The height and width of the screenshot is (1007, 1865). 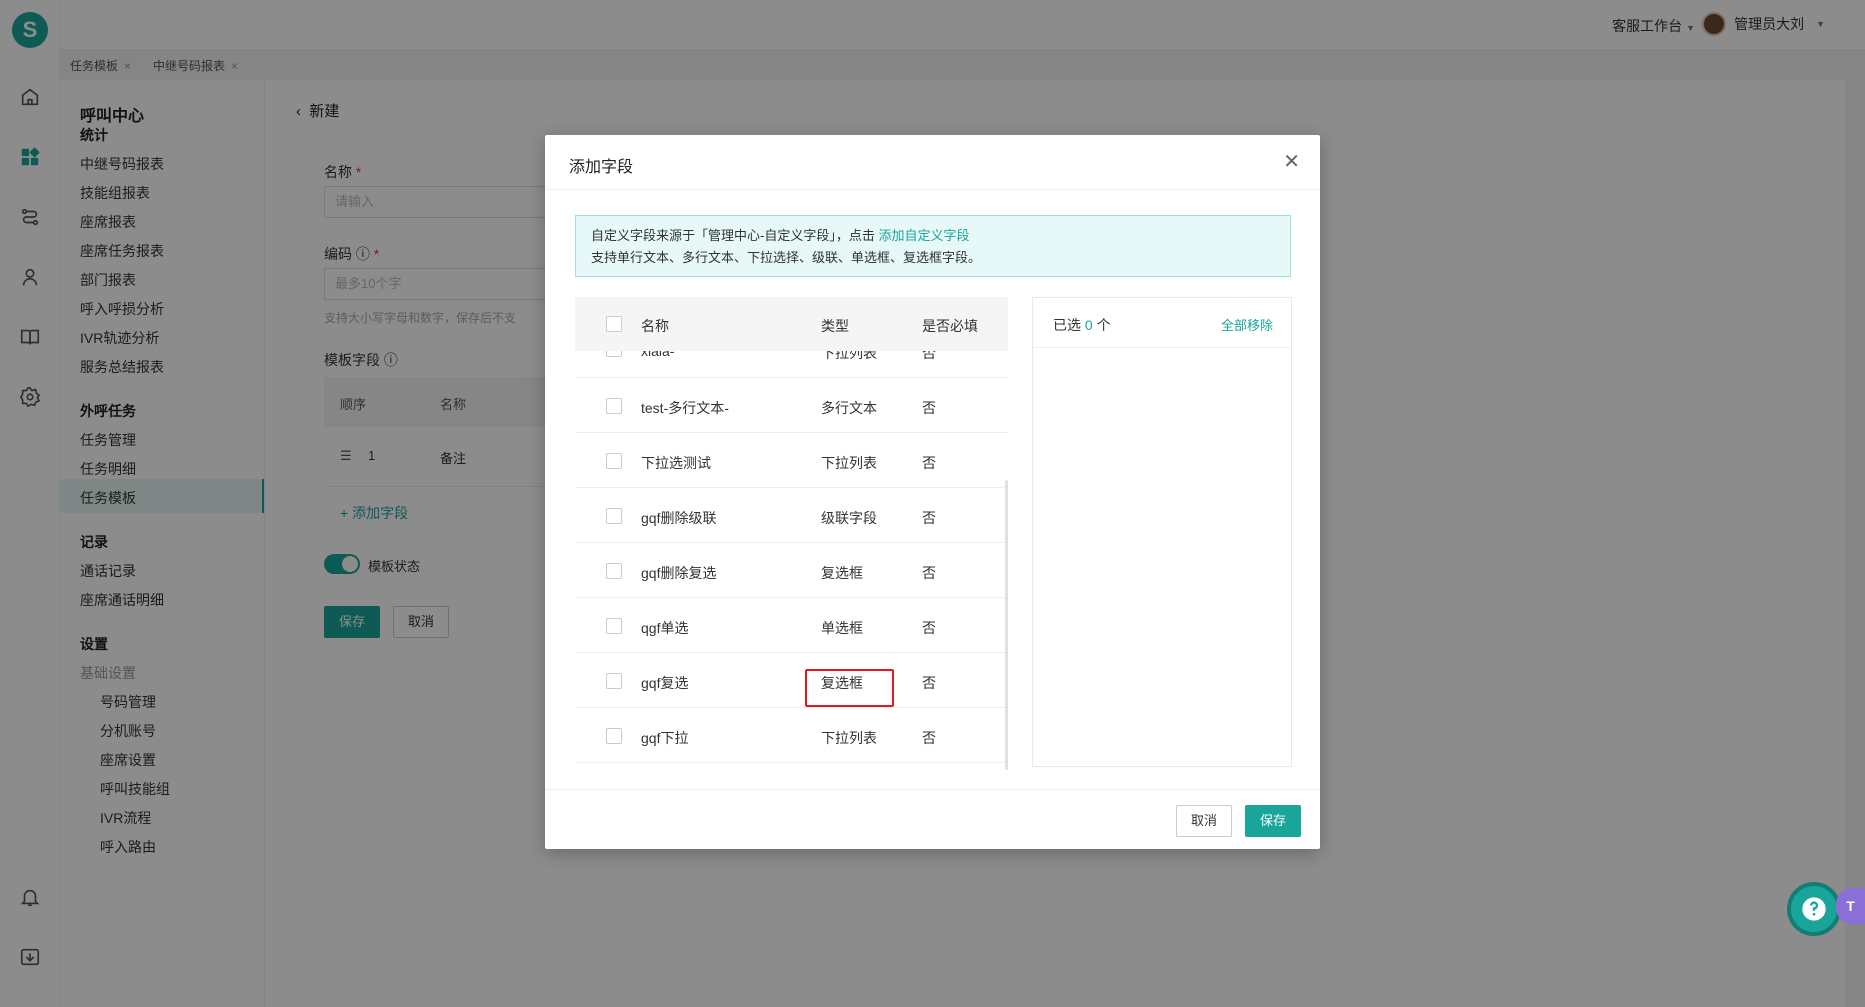 What do you see at coordinates (842, 628) in the screenshot?
I see `row-type: 单选框` at bounding box center [842, 628].